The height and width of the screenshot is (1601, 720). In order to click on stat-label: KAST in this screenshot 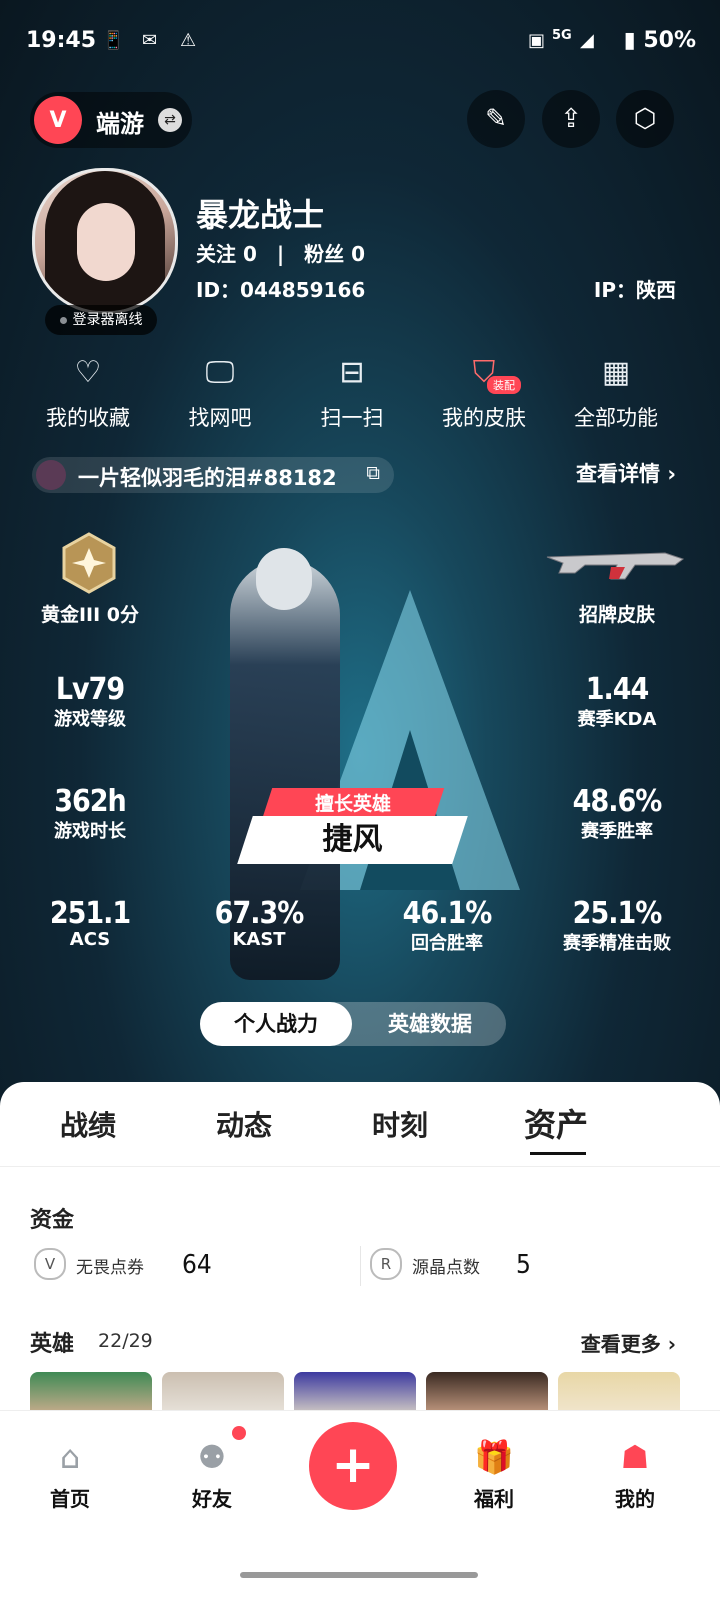, I will do `click(259, 939)`.